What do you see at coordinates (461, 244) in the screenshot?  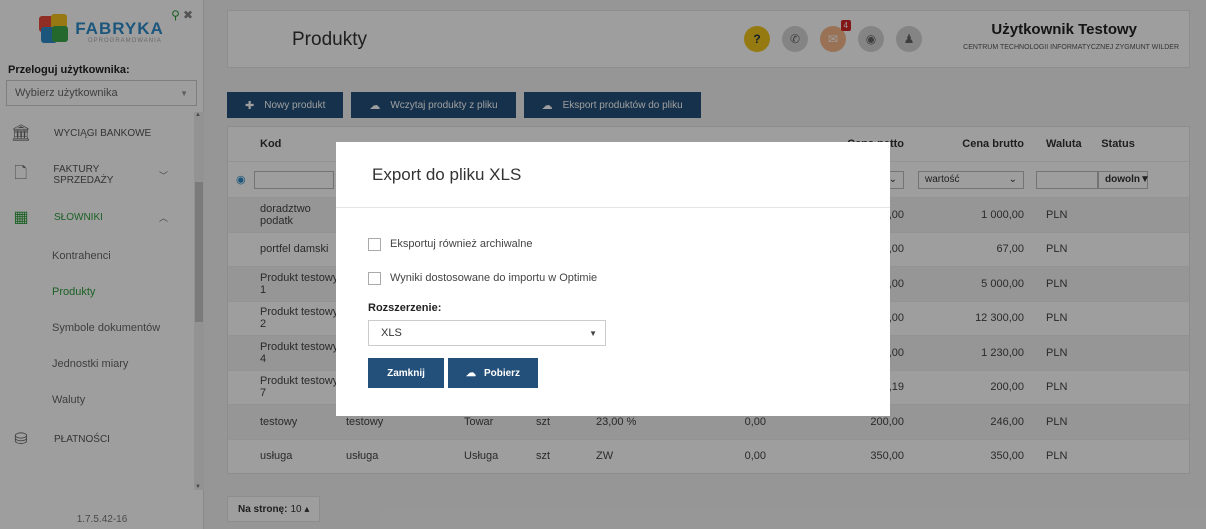 I see `archive-checkbox-label: Eksportuj również archiwalne` at bounding box center [461, 244].